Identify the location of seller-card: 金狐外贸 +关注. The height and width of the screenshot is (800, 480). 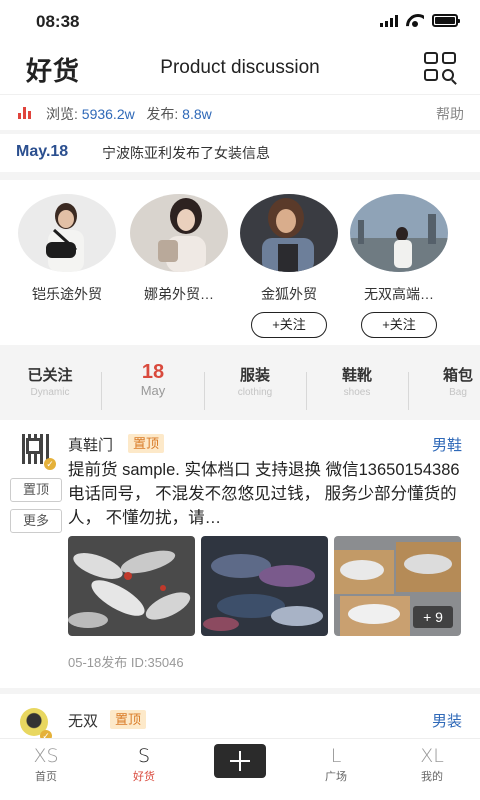
(289, 266).